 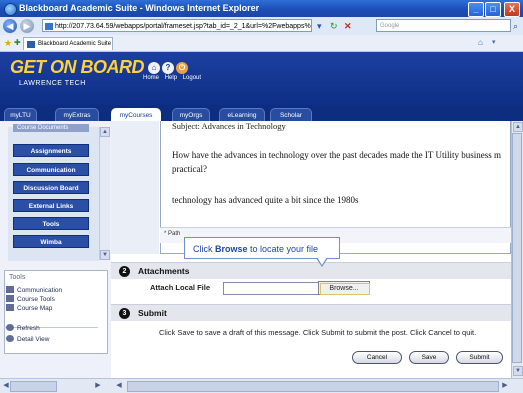 What do you see at coordinates (152, 313) in the screenshot?
I see `submit-title: Submit` at bounding box center [152, 313].